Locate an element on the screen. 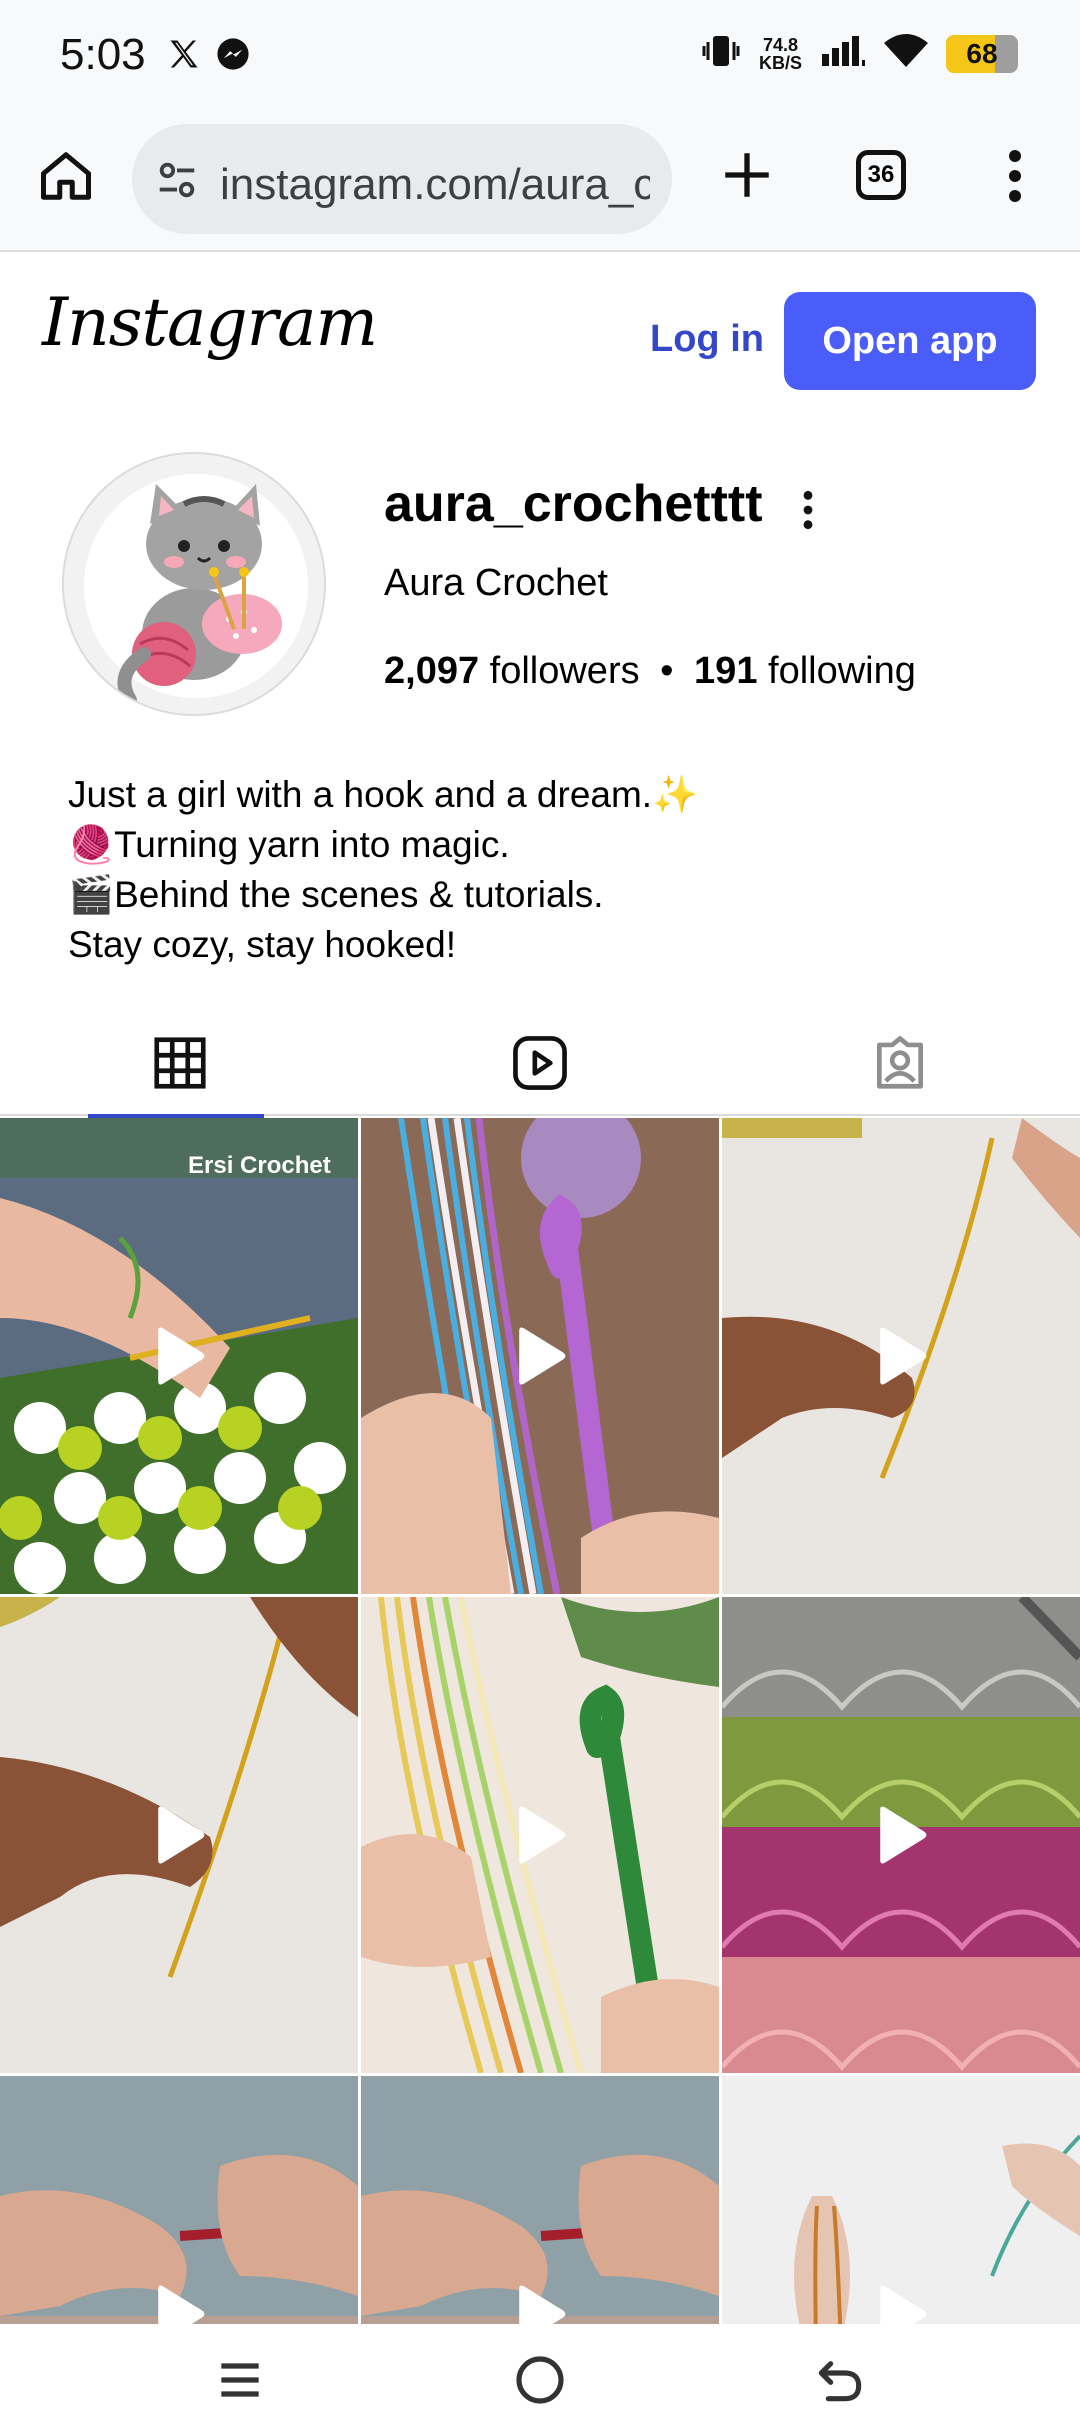  x-logo-icon is located at coordinates (184, 56).